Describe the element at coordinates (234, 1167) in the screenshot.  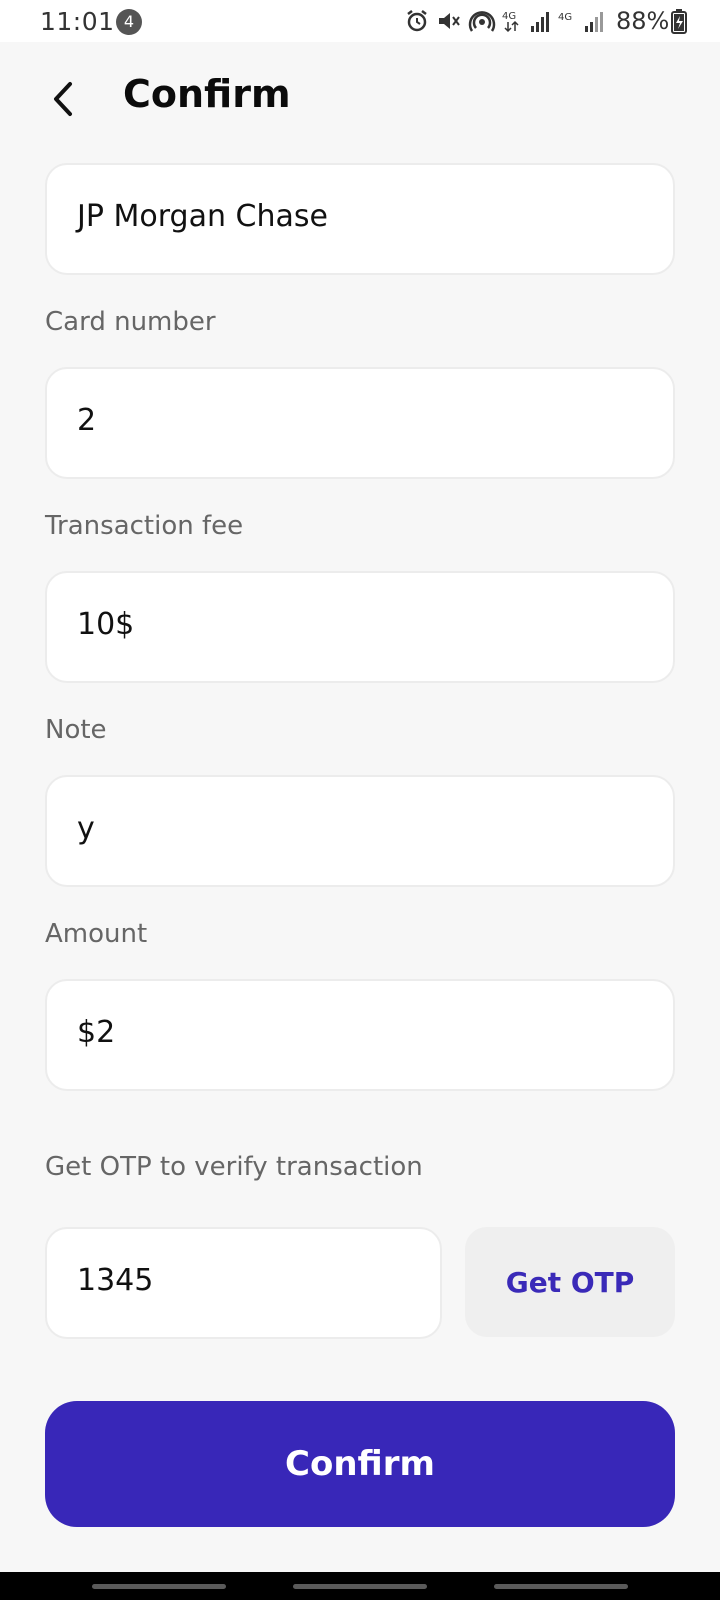
I see `otp-label: Get OTP to verify transaction` at that location.